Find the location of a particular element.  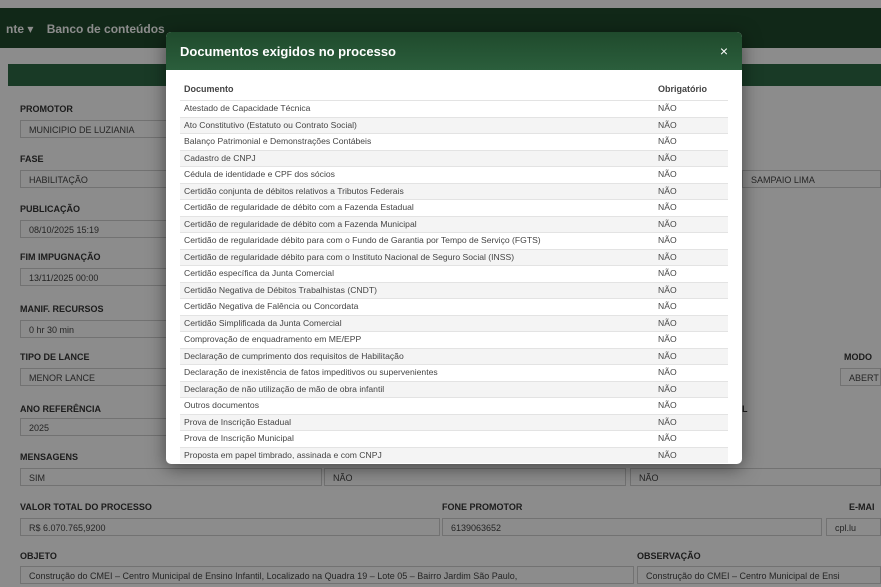

document-name: Certidão Simplificada da Junta Comercial is located at coordinates (417, 323).